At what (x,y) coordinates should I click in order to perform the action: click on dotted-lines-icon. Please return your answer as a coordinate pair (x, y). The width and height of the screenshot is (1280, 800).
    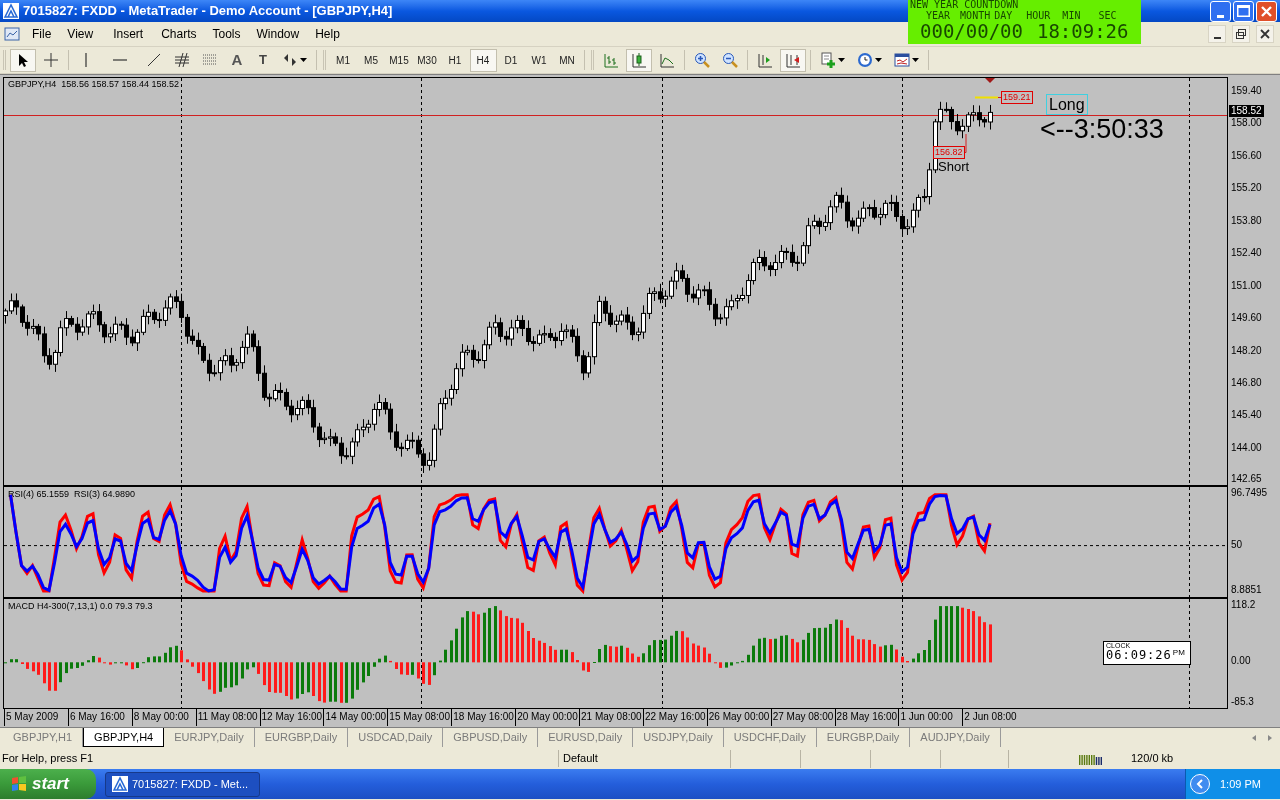
    Looking at the image, I should click on (210, 60).